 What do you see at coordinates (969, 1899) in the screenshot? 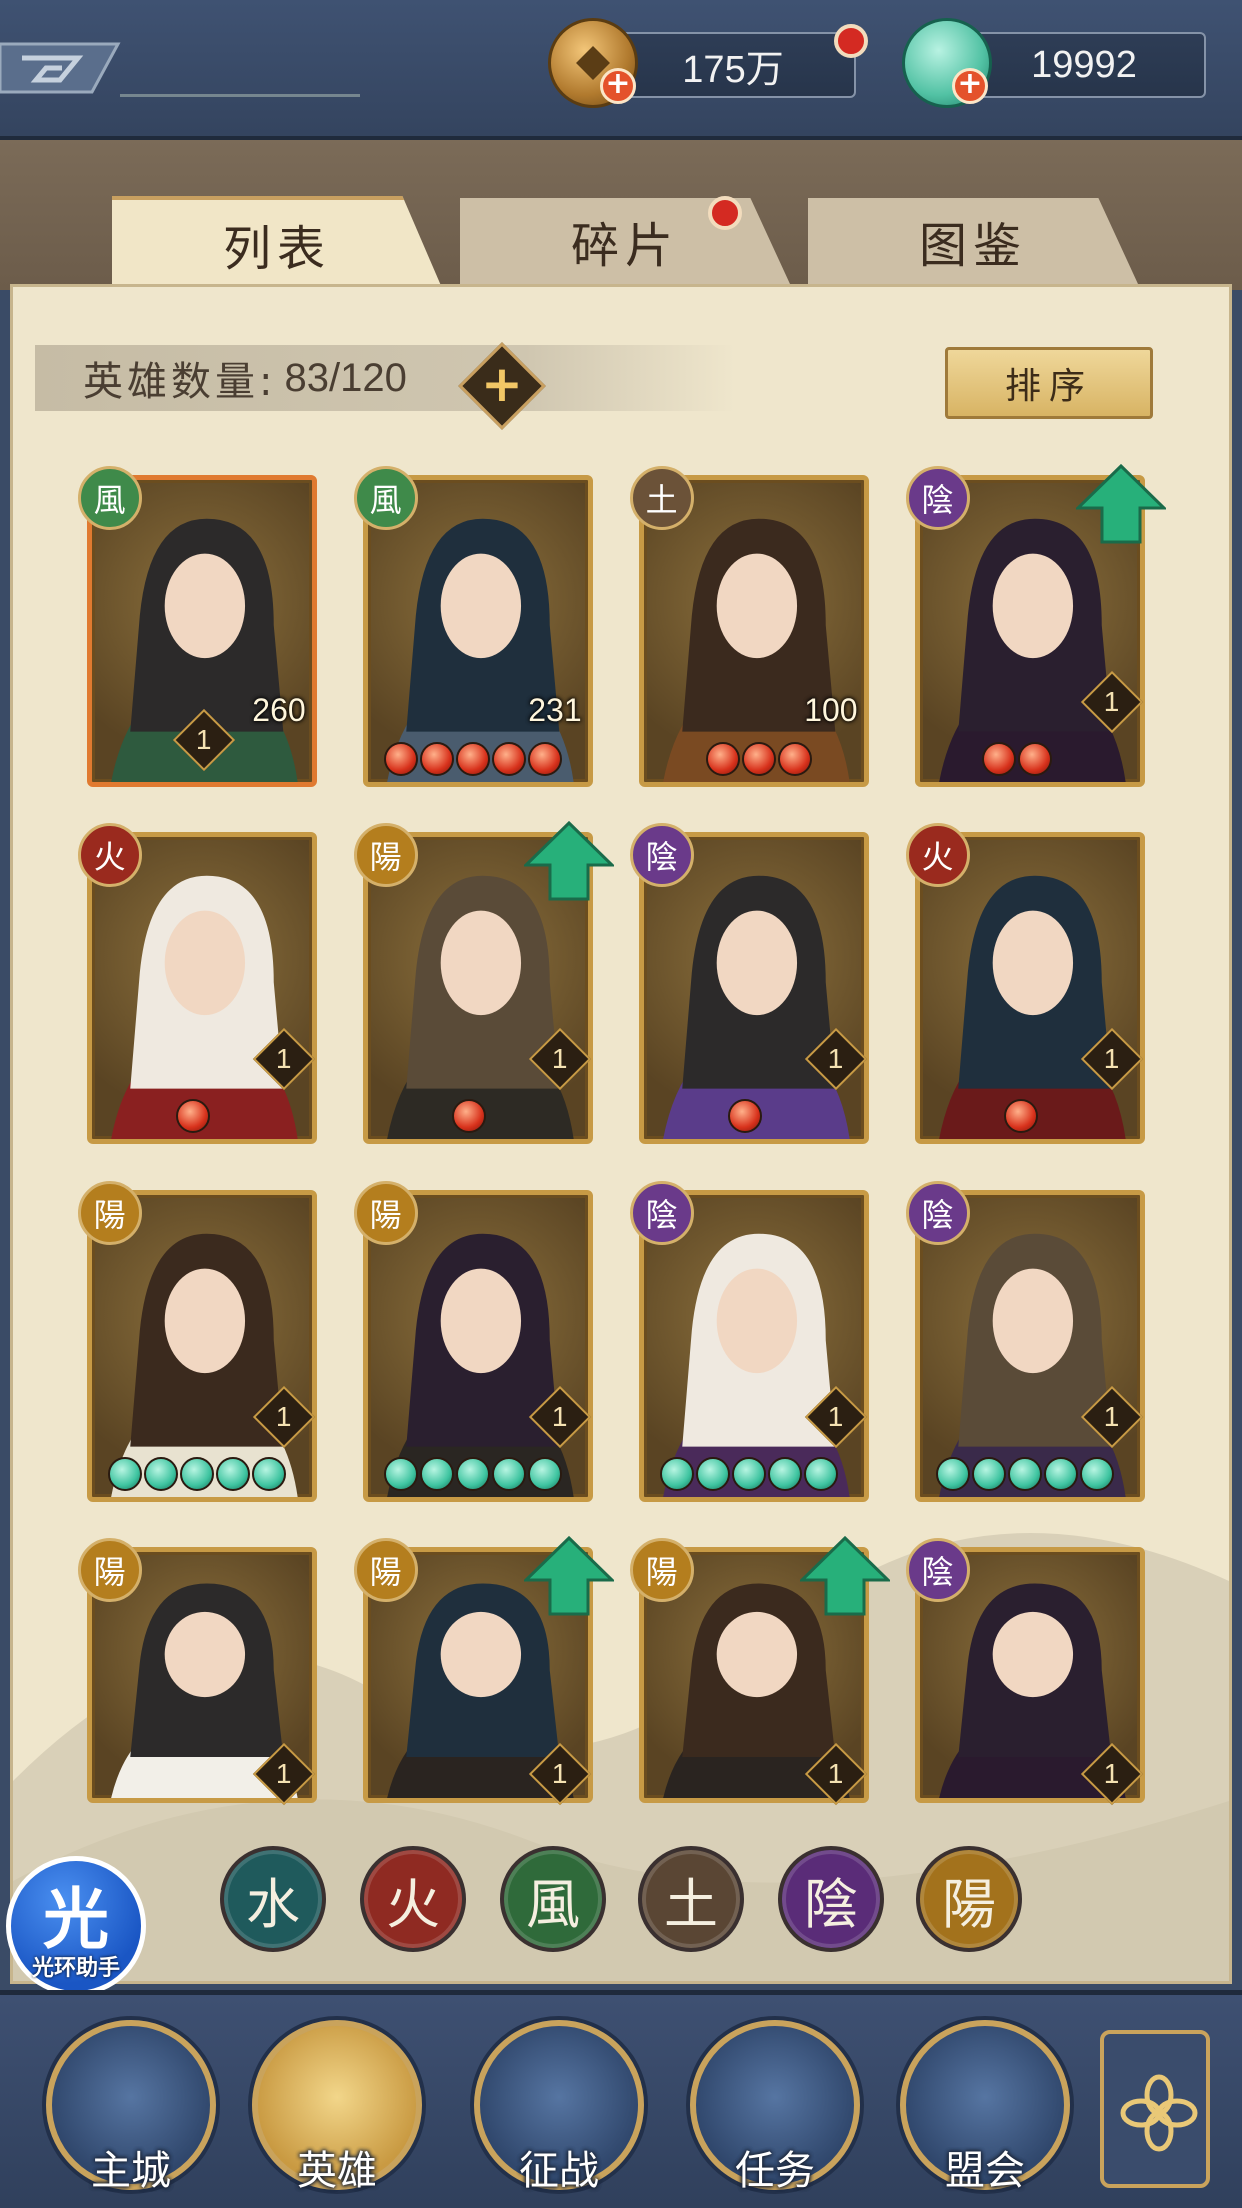
I see `filter-yang: 陽` at bounding box center [969, 1899].